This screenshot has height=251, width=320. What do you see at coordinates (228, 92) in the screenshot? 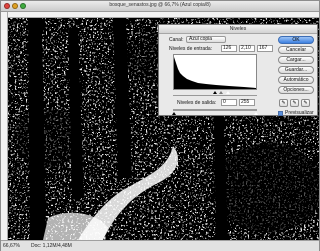
I see `input-white-slider` at bounding box center [228, 92].